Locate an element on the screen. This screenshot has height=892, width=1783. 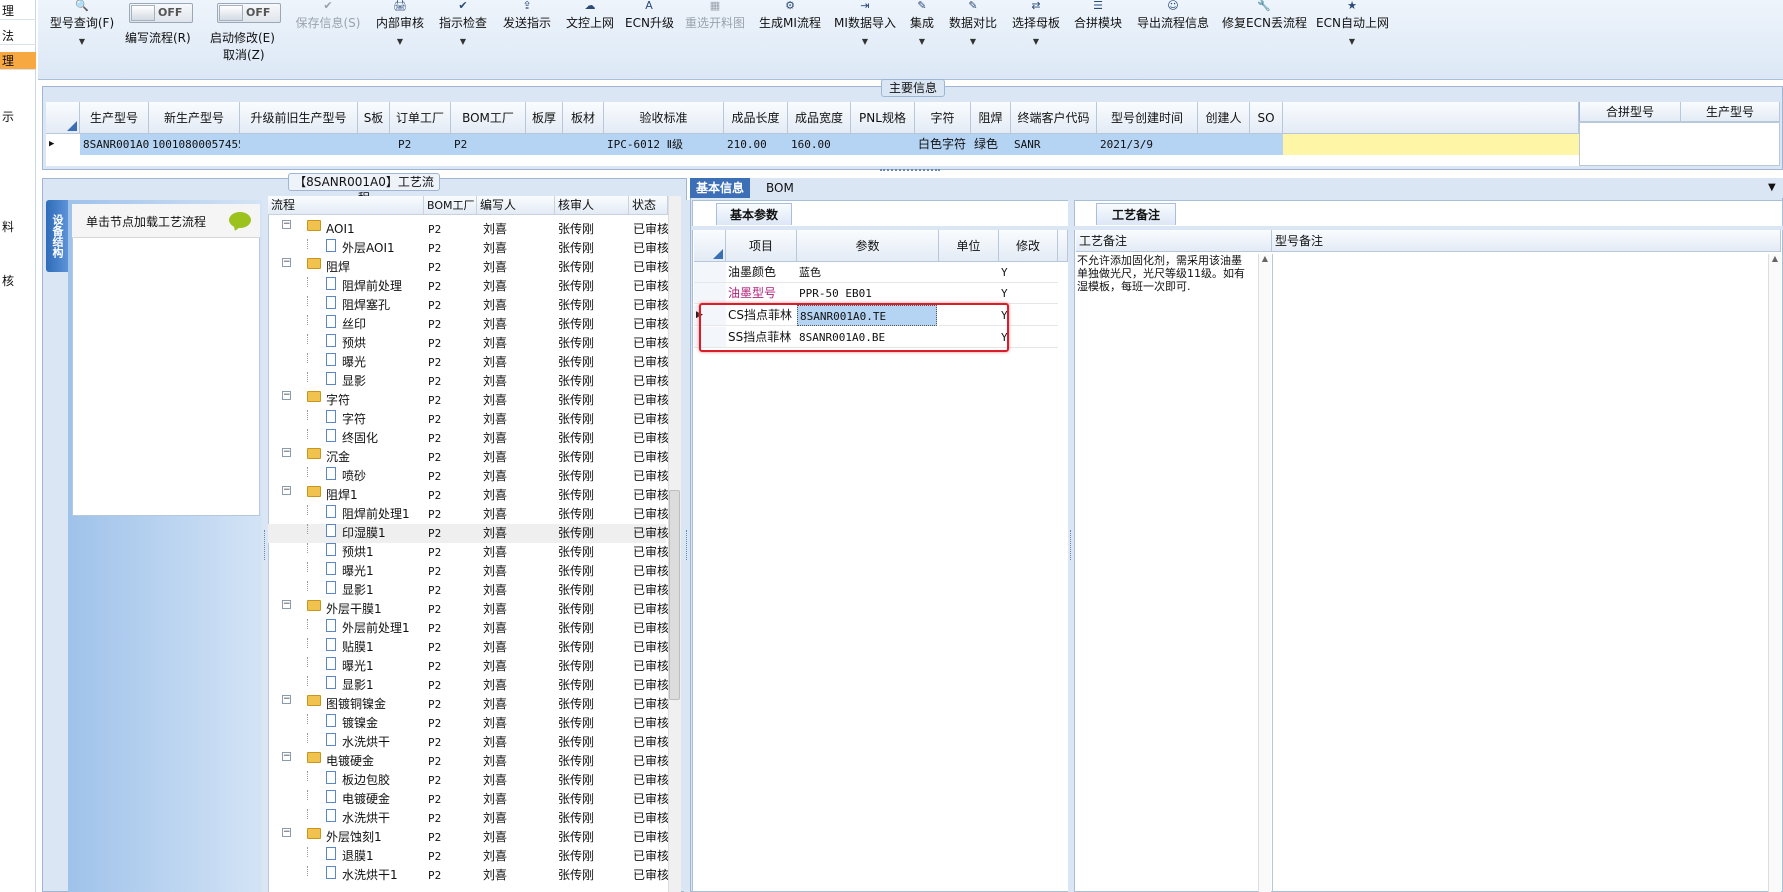
data-compare-button: ✎ 数据对比 ▼ is located at coordinates (973, 26).